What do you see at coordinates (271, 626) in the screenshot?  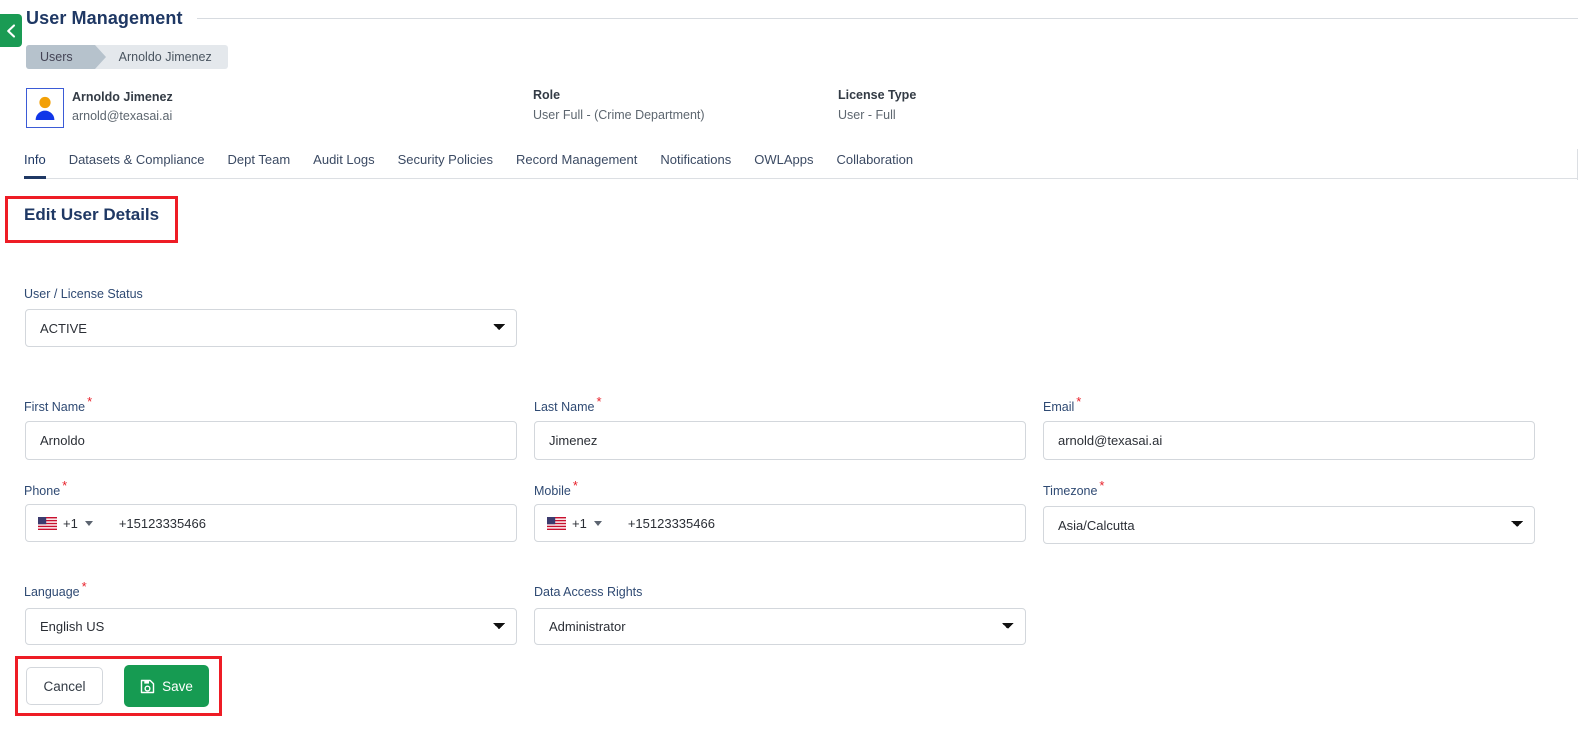 I see `language-select: English US` at bounding box center [271, 626].